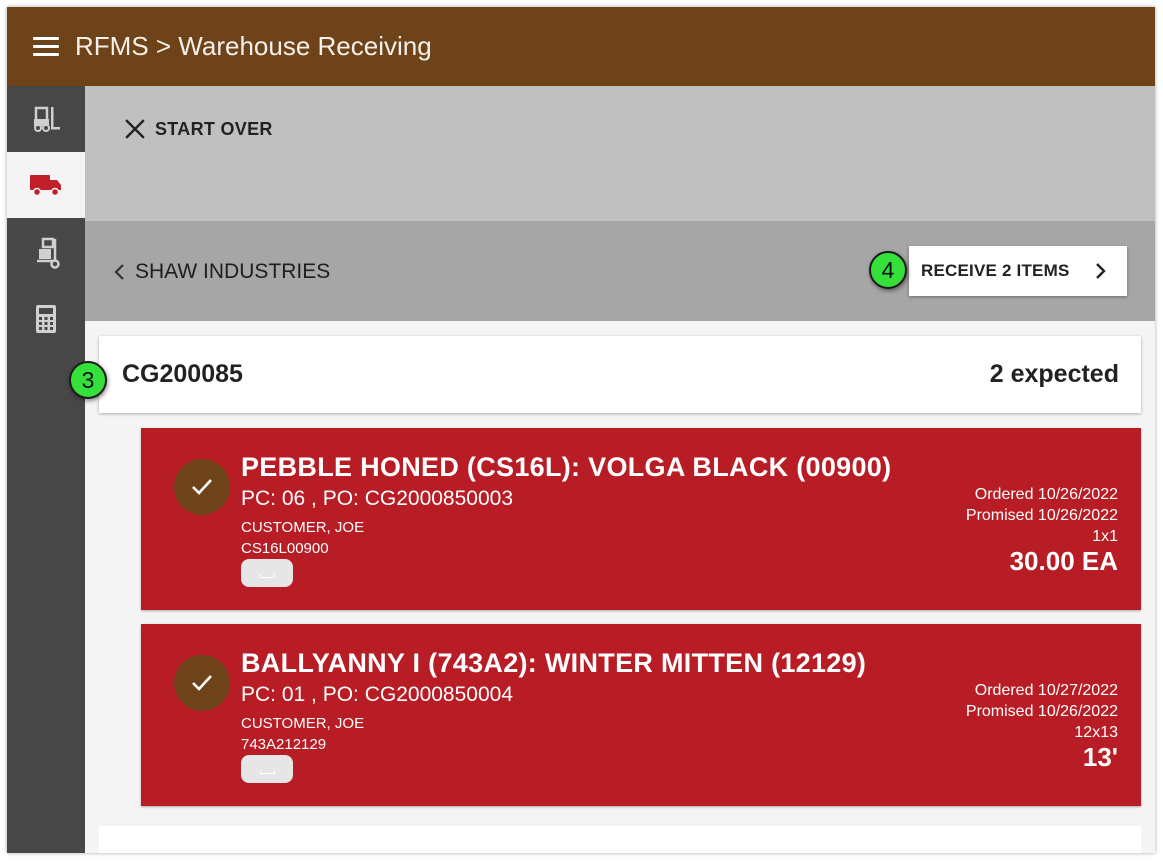 This screenshot has width=1163, height=861. I want to click on truck-icon, so click(45, 186).